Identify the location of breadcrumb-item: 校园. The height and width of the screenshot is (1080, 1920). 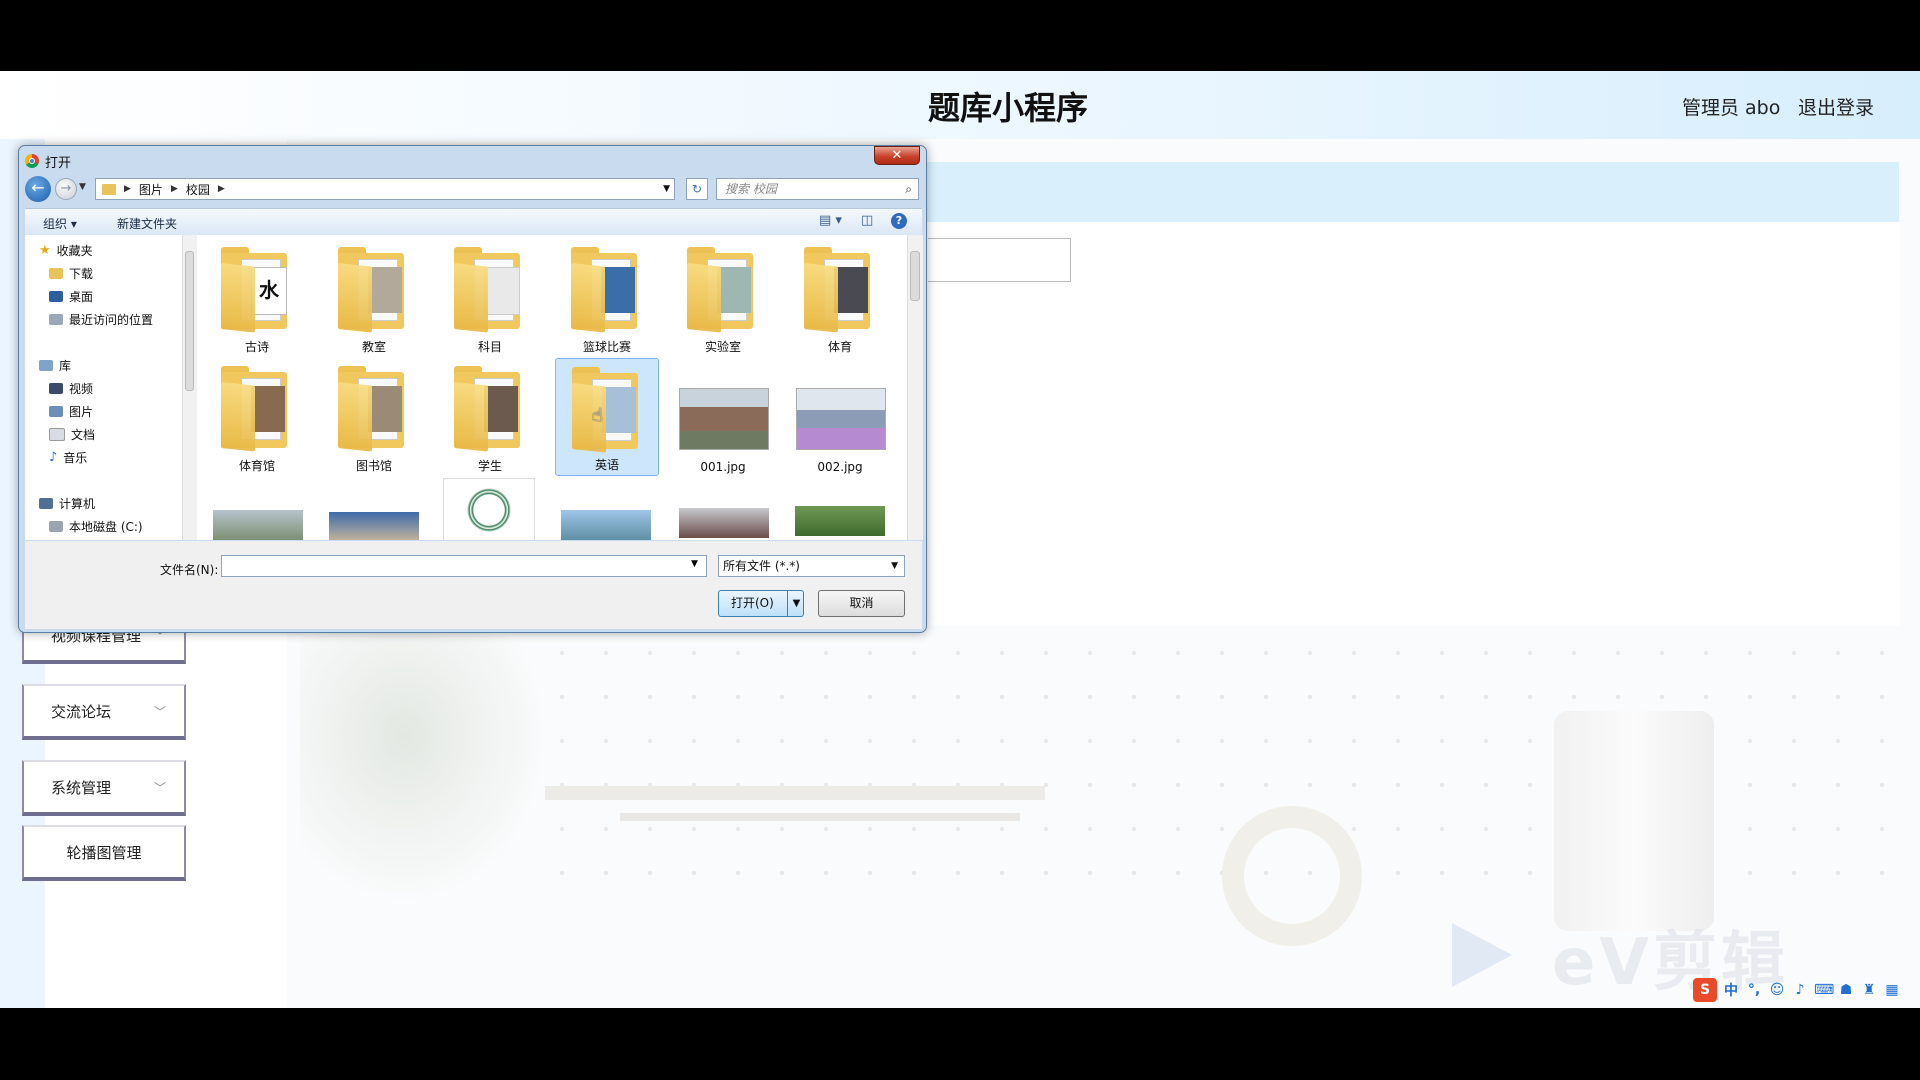
(198, 189).